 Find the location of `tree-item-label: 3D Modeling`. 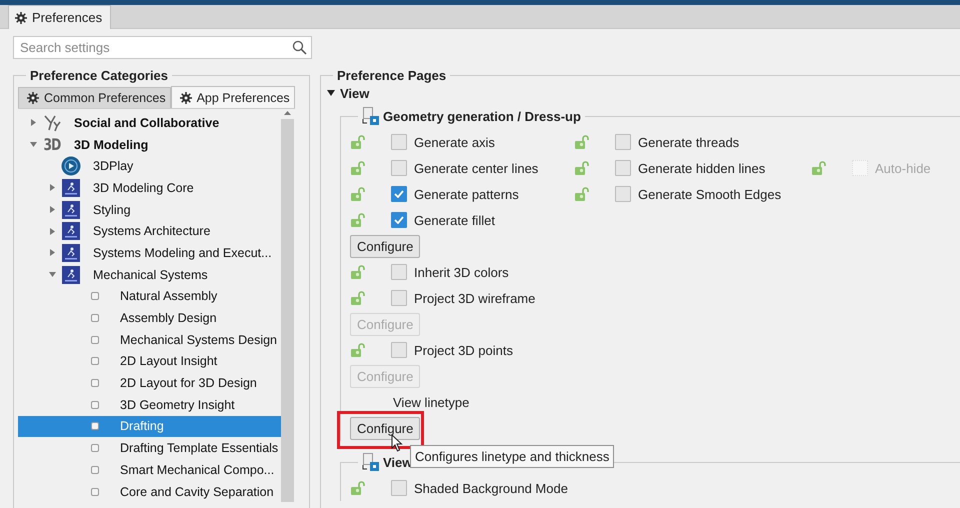

tree-item-label: 3D Modeling is located at coordinates (111, 145).